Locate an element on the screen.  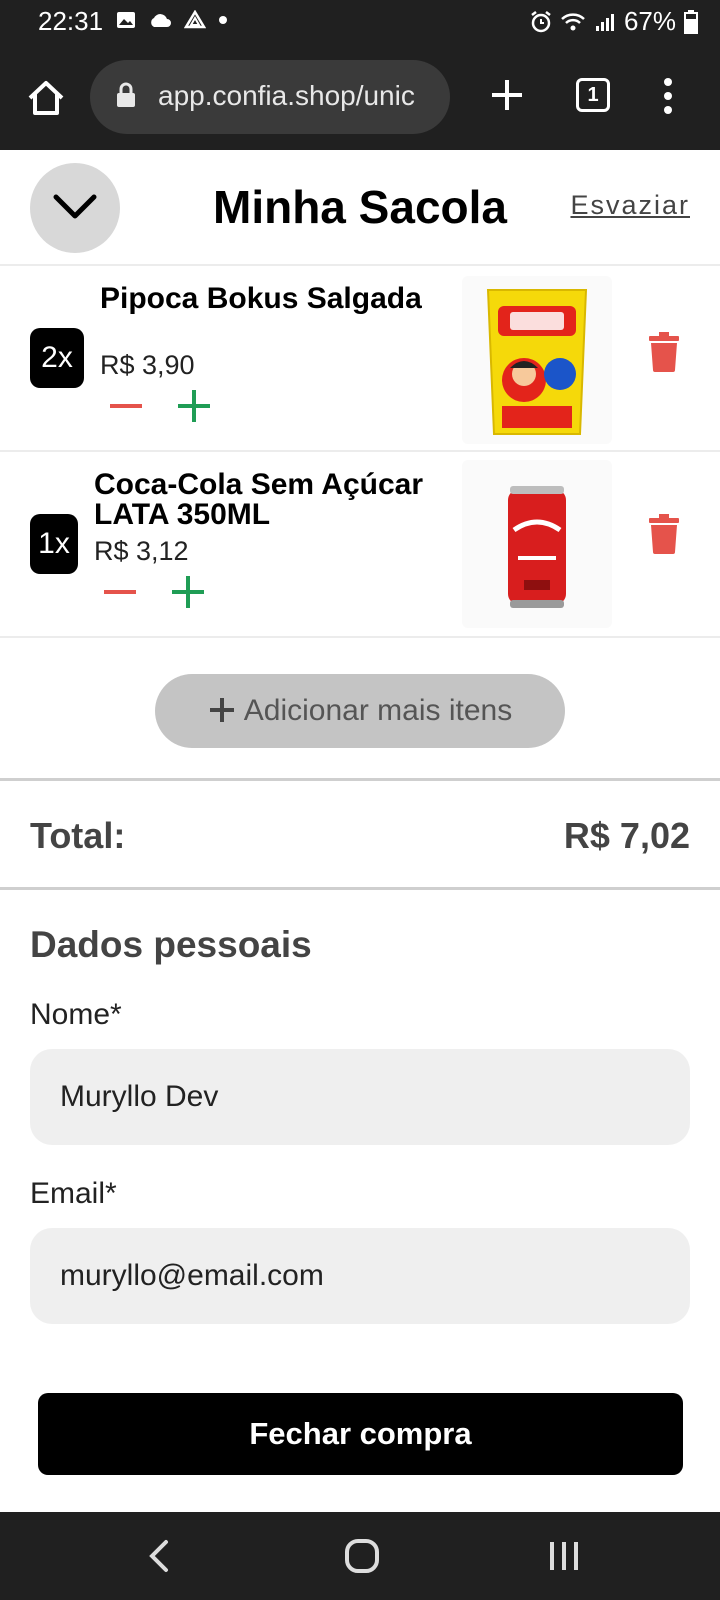
wifi-icon is located at coordinates (573, 21).